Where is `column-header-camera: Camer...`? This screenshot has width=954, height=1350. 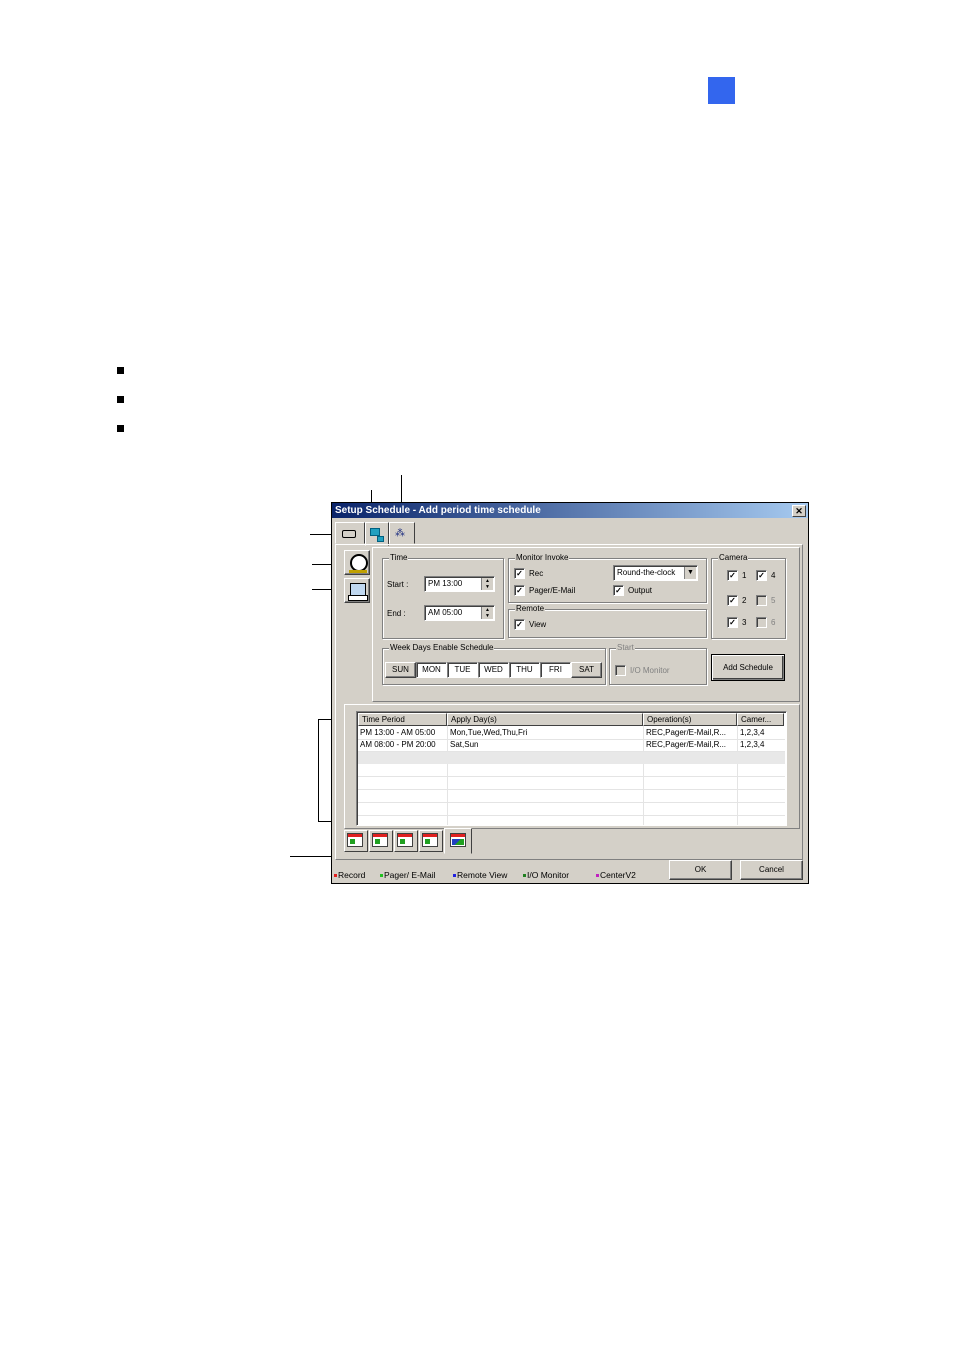 column-header-camera: Camer... is located at coordinates (760, 719).